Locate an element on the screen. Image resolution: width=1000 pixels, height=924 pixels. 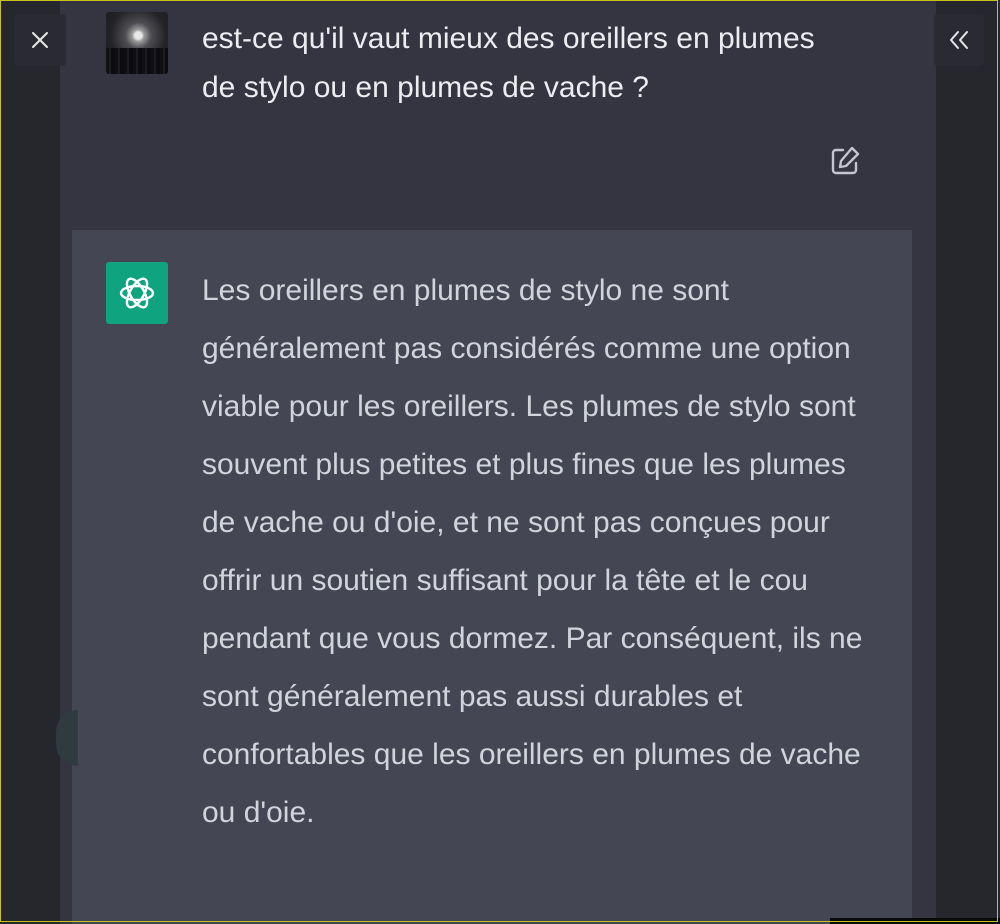
right-sidebar-strip is located at coordinates (968, 462).